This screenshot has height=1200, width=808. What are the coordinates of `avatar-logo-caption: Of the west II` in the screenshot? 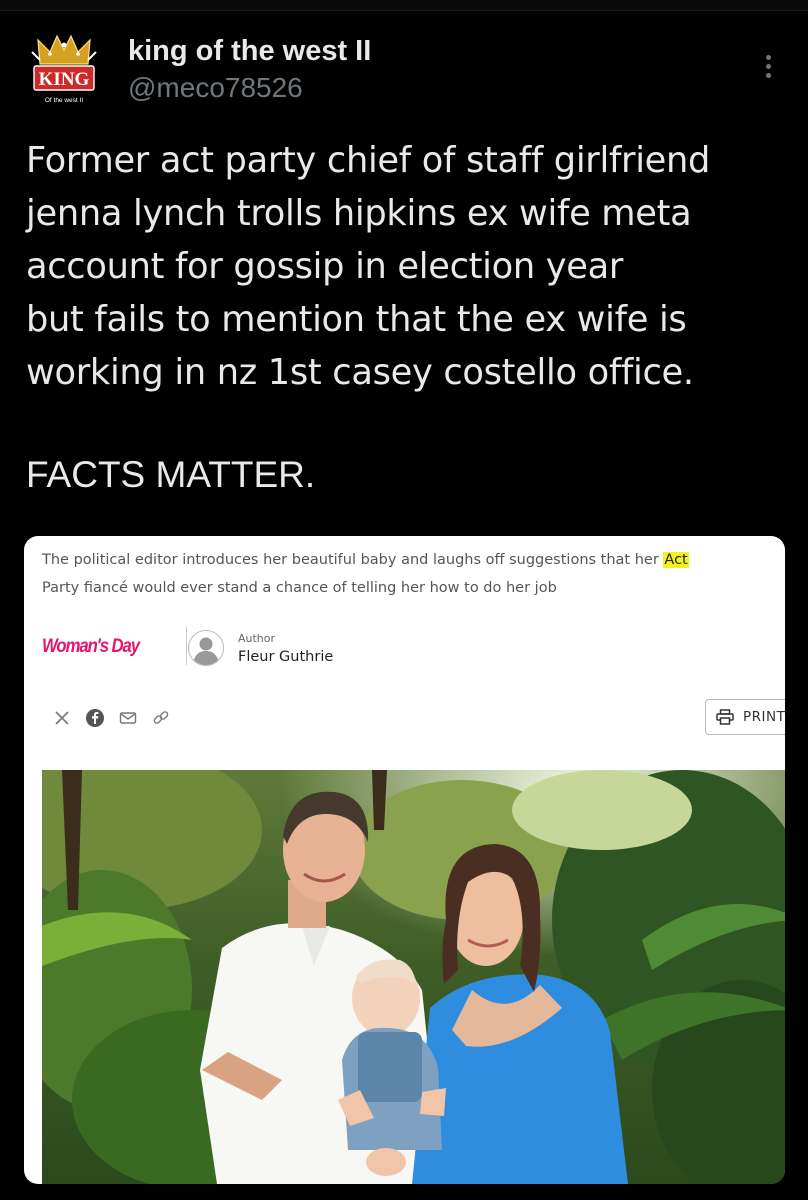 It's located at (64, 100).